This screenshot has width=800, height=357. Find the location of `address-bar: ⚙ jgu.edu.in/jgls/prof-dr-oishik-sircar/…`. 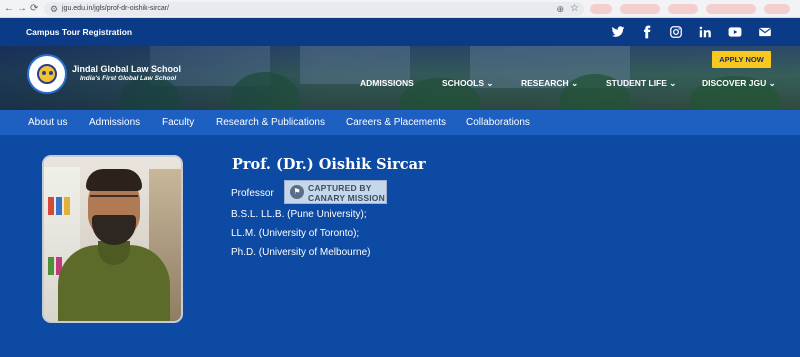

address-bar: ⚙ jgu.edu.in/jgls/prof-dr-oishik-sircar/… is located at coordinates (314, 9).